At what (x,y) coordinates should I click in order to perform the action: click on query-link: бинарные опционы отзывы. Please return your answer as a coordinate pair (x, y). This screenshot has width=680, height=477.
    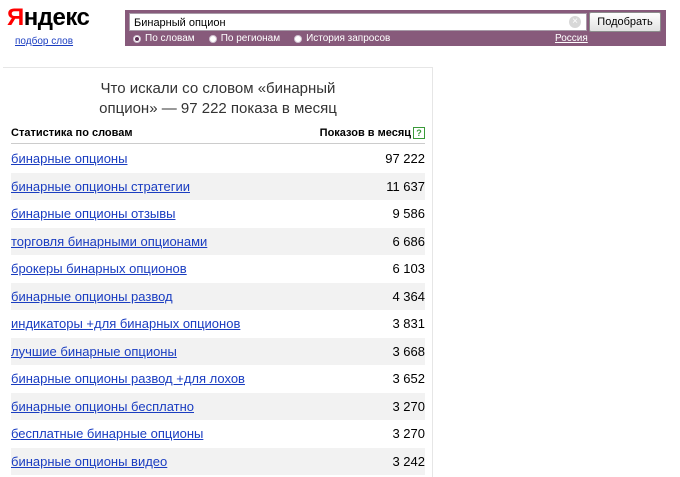
    Looking at the image, I should click on (93, 214).